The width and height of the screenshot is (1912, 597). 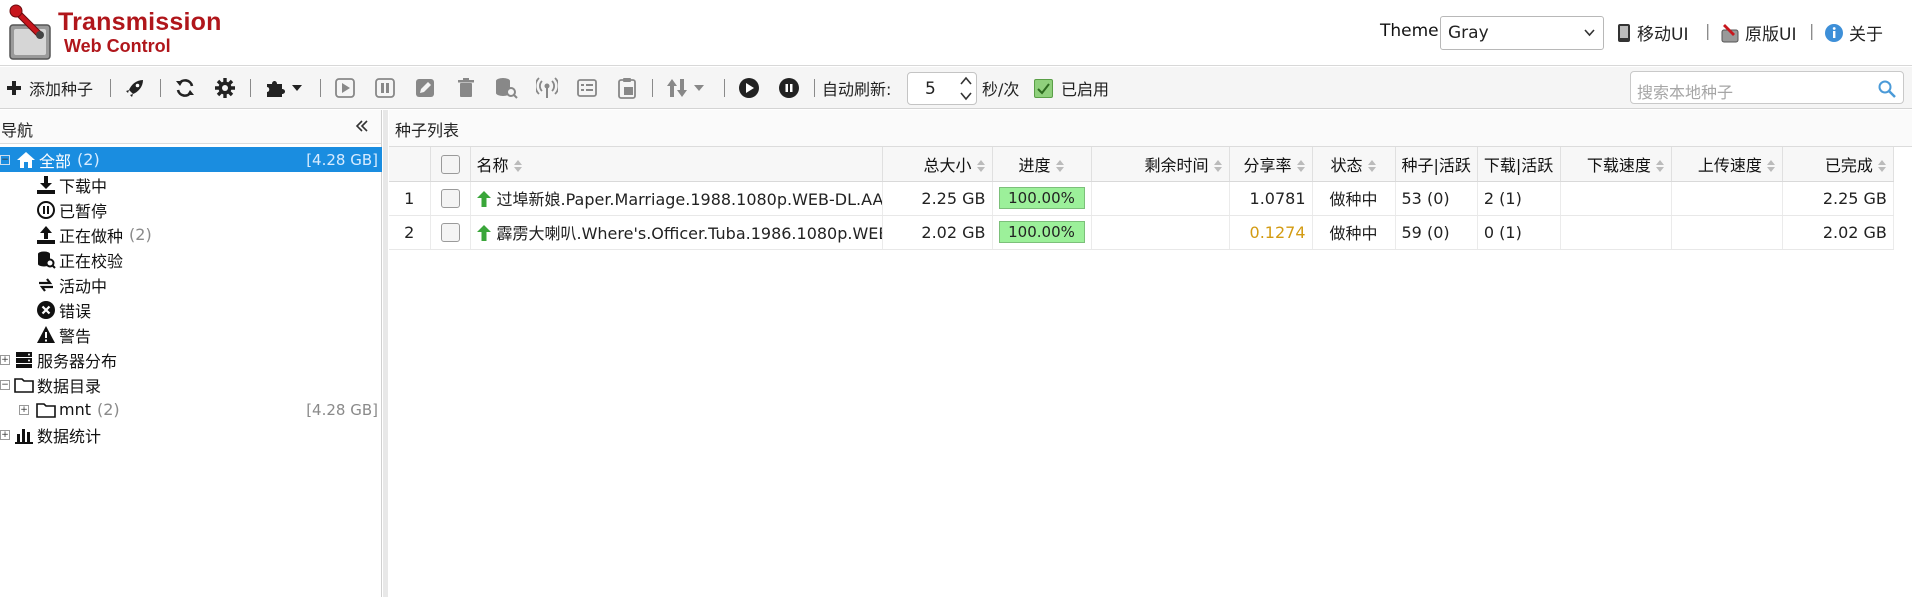 I want to click on header-download-speed: 下载速度, so click(x=1616, y=164).